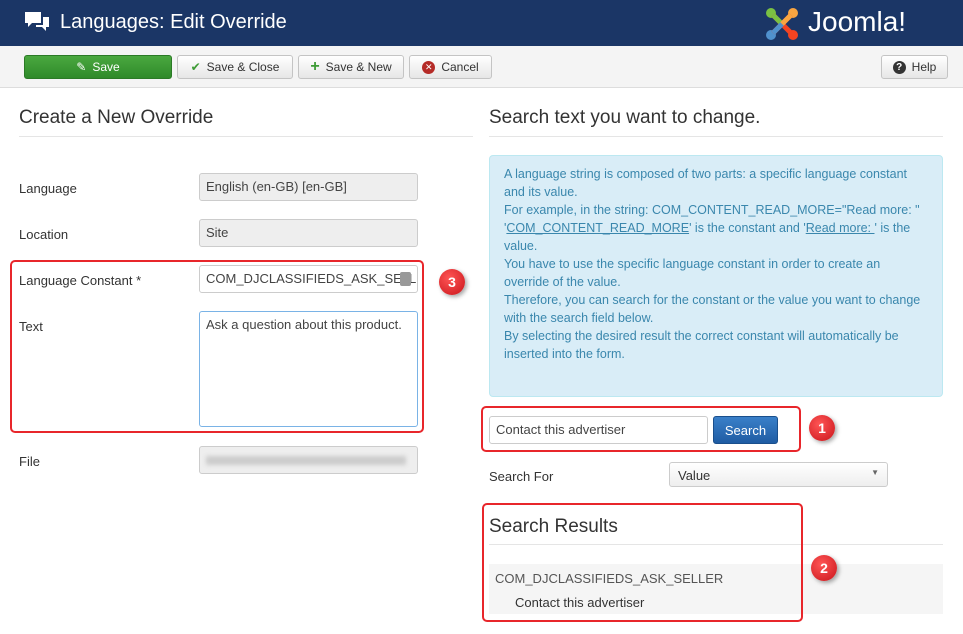 The height and width of the screenshot is (634, 963). What do you see at coordinates (37, 21) in the screenshot?
I see `comments-icon` at bounding box center [37, 21].